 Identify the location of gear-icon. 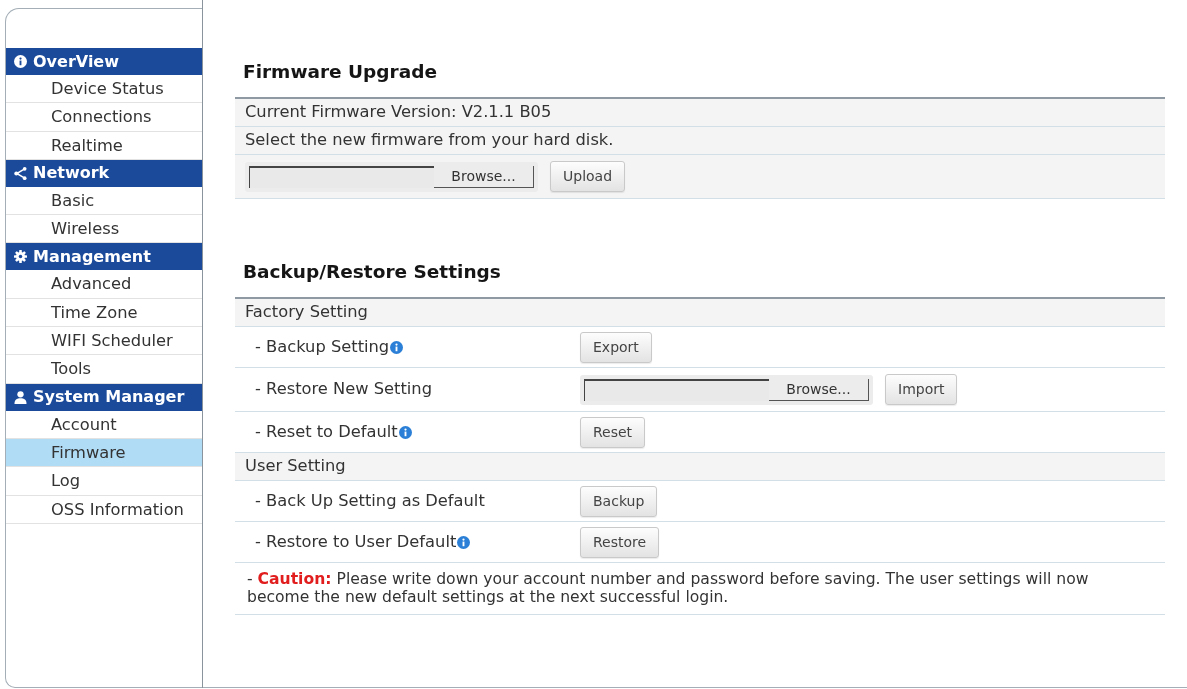
(20, 257).